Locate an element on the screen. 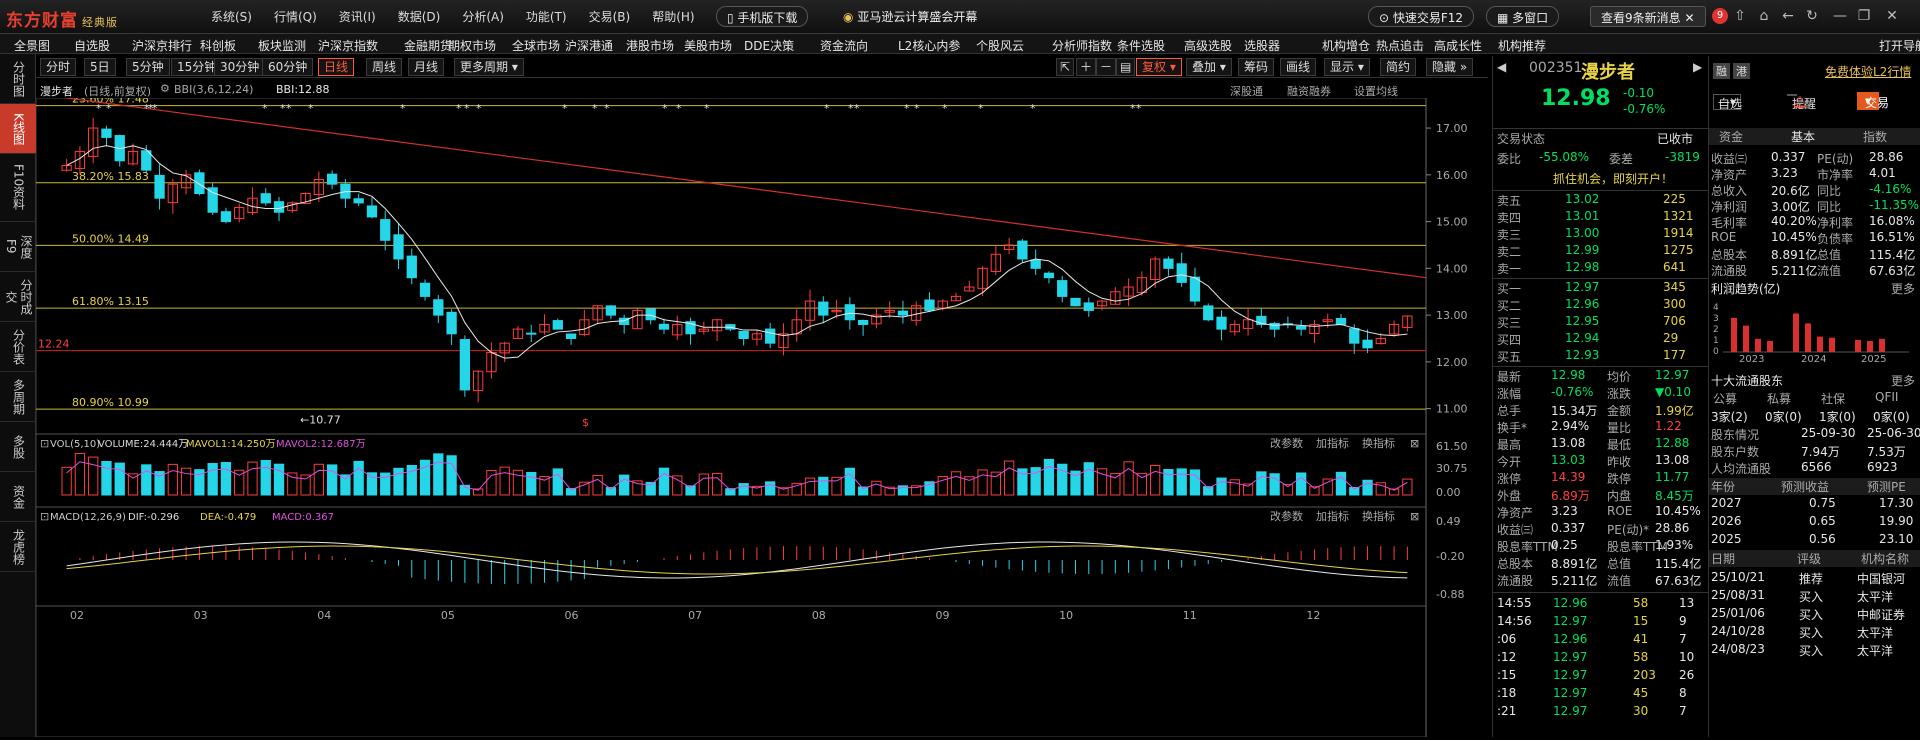 This screenshot has height=740, width=1920. quick-trade-button: ⊙ 快速交易F12 is located at coordinates (1421, 16).